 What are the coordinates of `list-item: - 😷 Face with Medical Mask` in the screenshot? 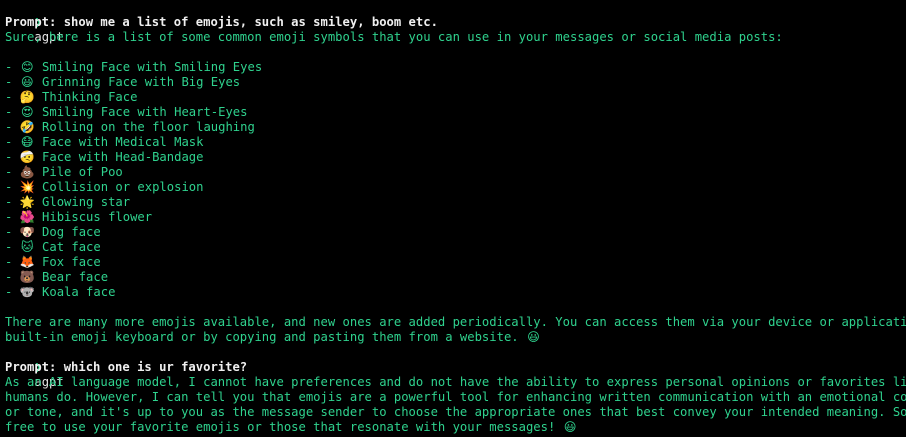 It's located at (455, 142).